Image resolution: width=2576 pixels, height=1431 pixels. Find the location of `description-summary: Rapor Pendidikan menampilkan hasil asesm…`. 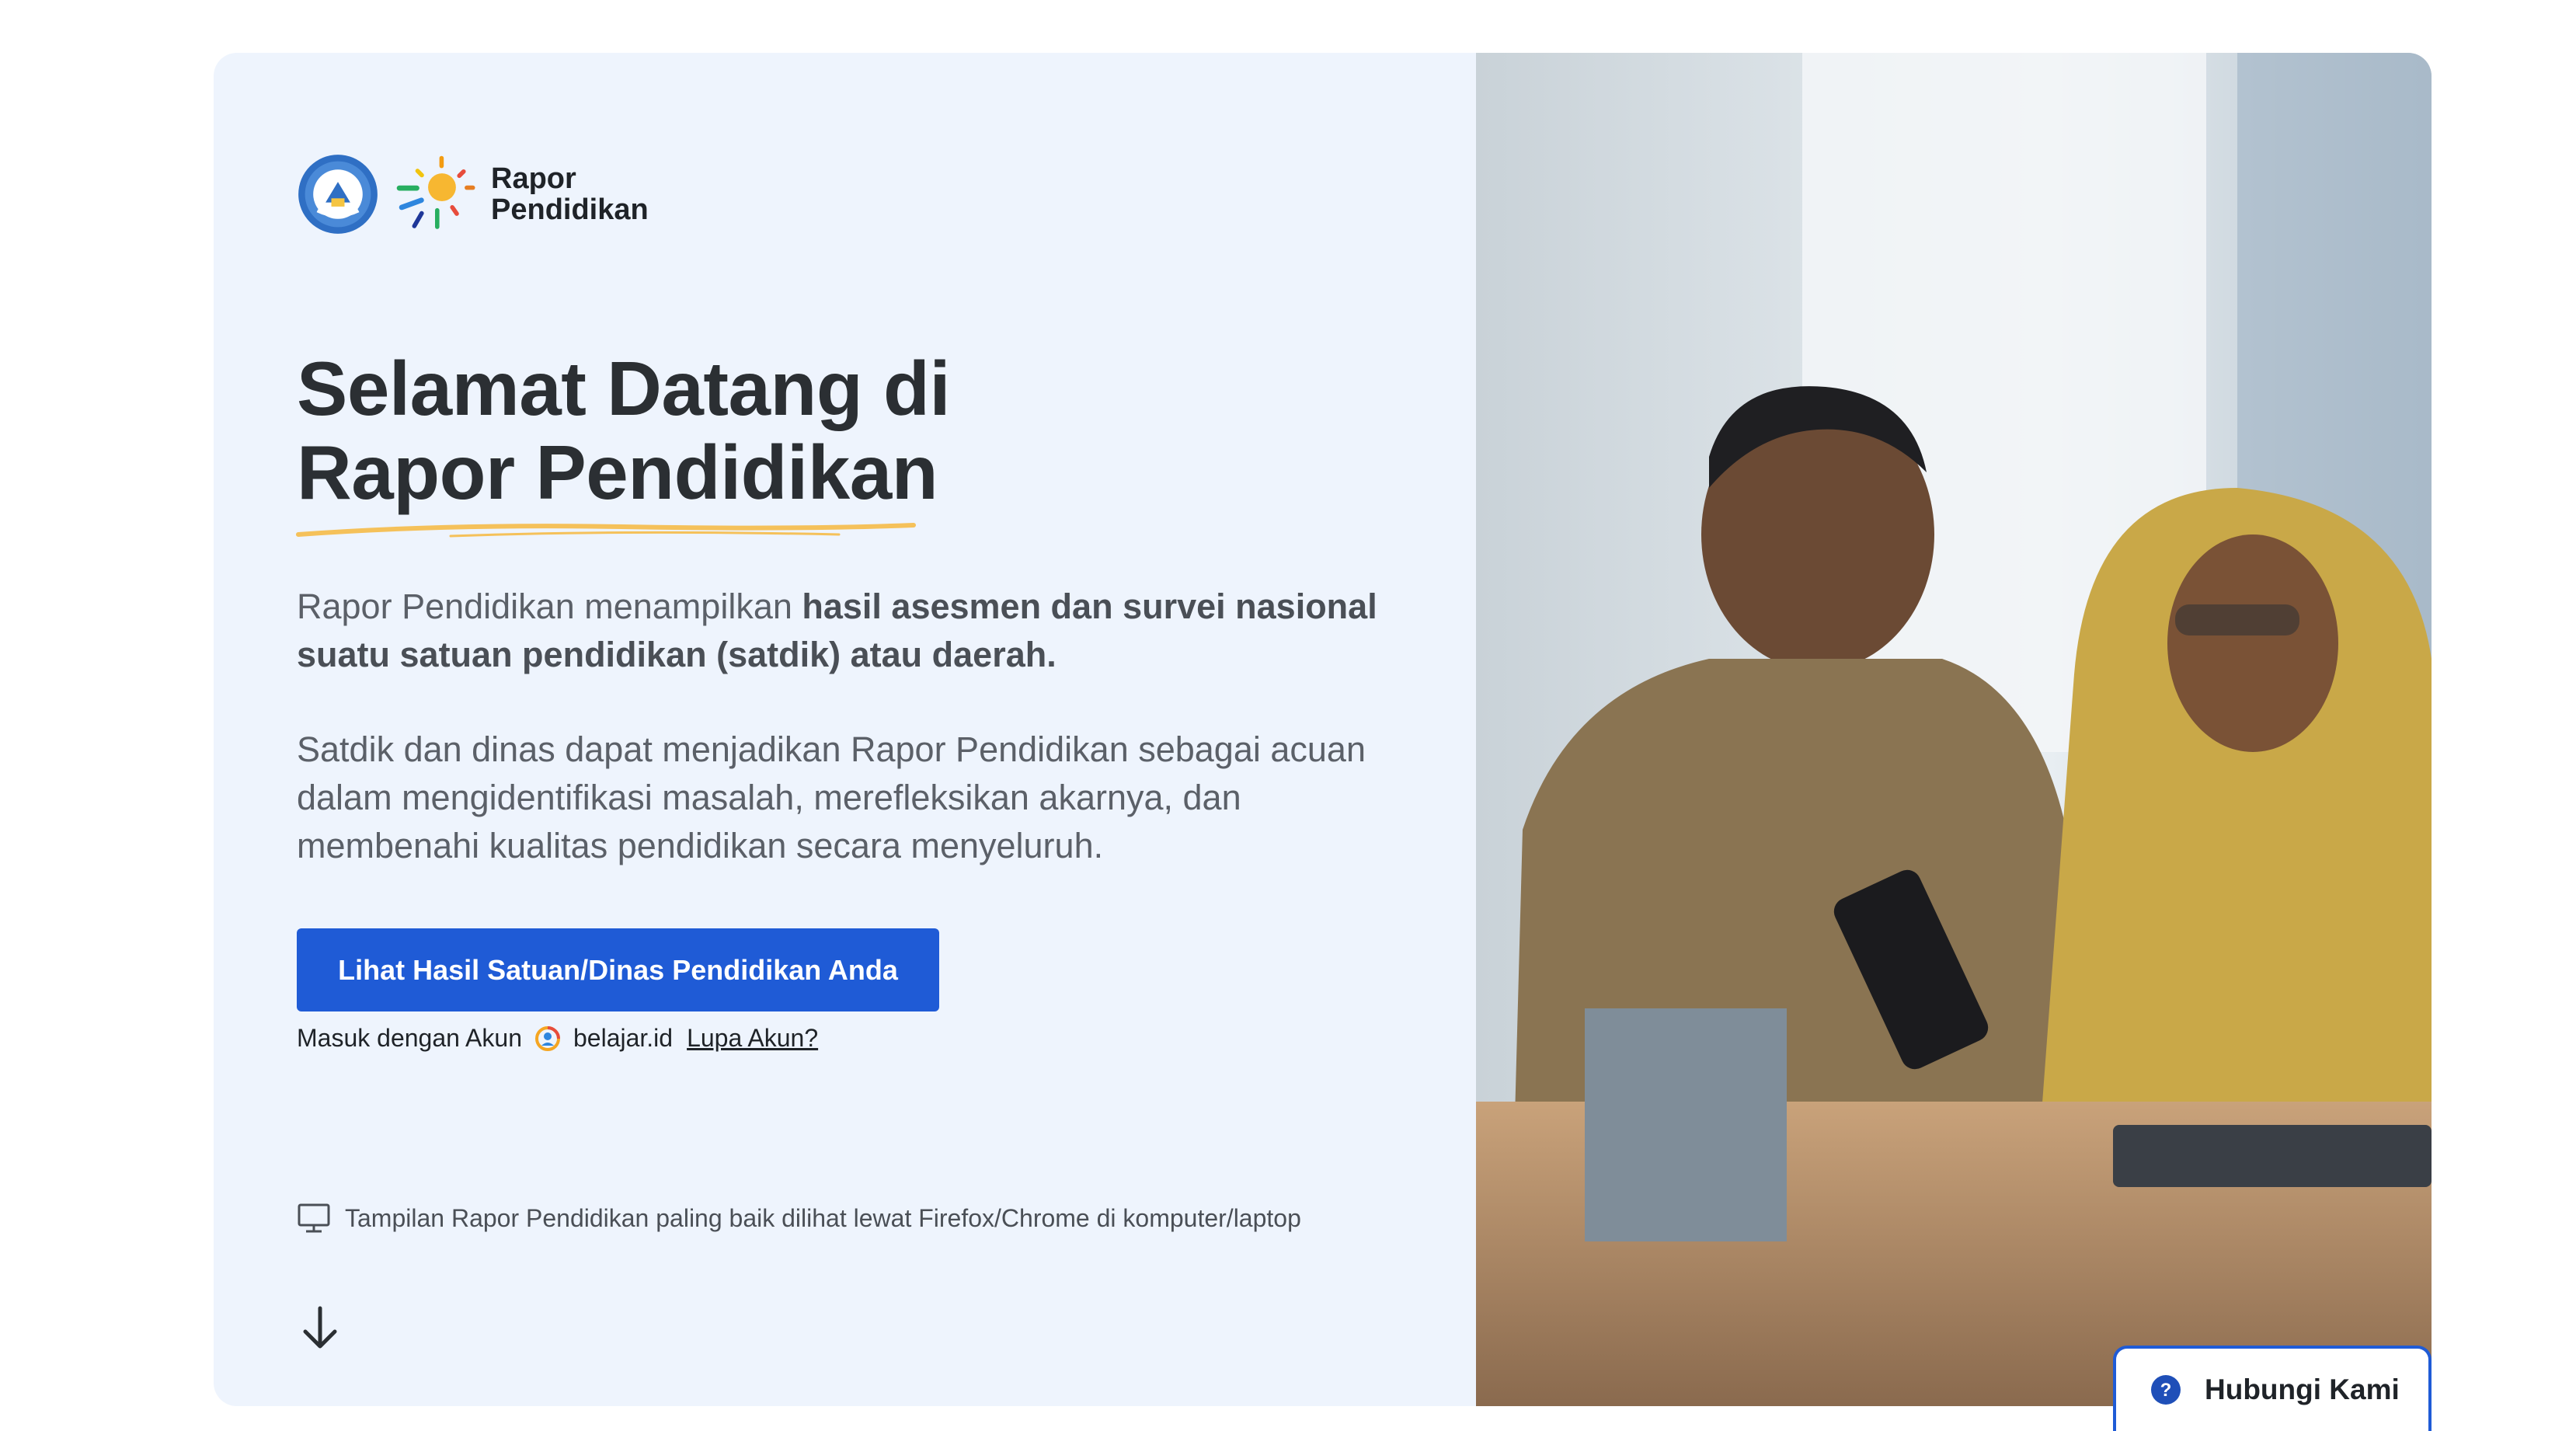

description-summary: Rapor Pendidikan menampilkan hasil asesm… is located at coordinates (848, 631).